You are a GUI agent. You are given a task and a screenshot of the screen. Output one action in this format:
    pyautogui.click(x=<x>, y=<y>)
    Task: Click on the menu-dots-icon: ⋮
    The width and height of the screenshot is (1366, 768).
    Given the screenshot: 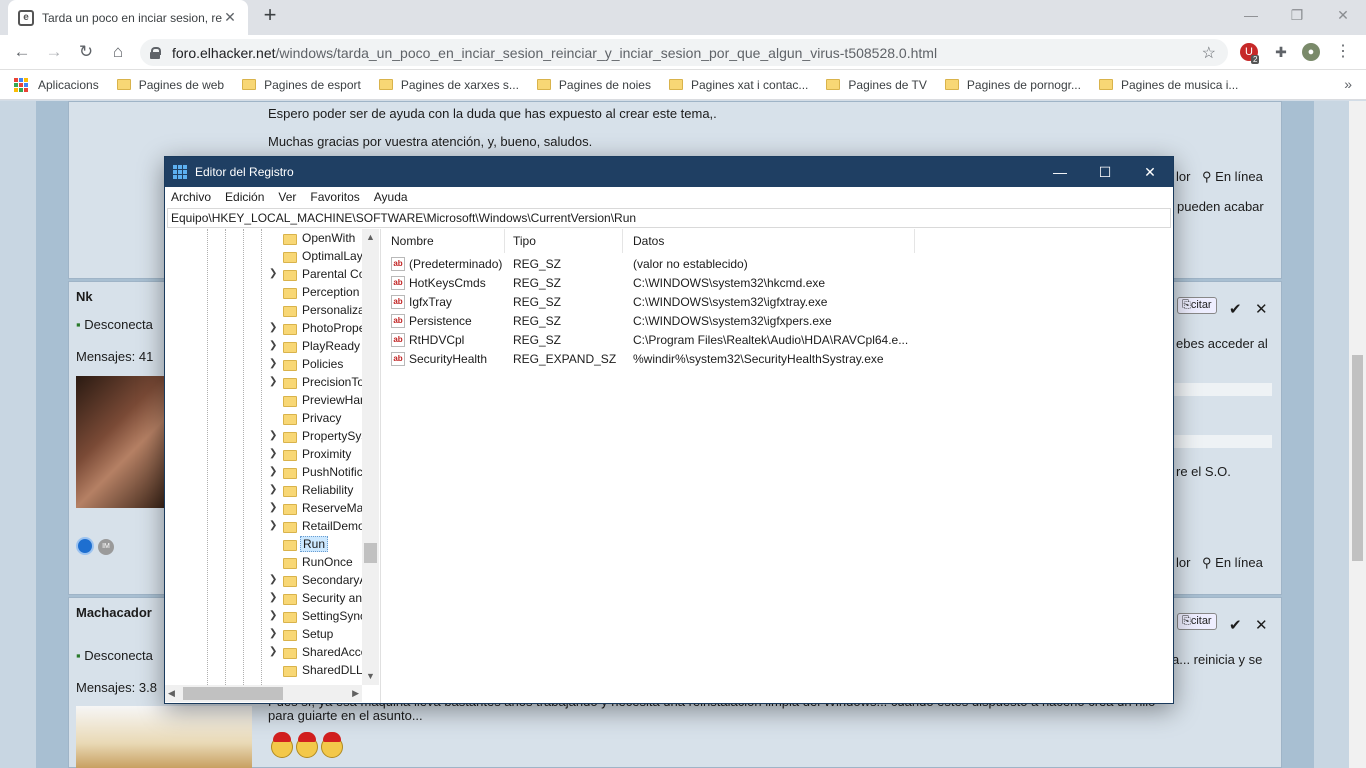 What is the action you would take?
    pyautogui.click(x=1343, y=52)
    